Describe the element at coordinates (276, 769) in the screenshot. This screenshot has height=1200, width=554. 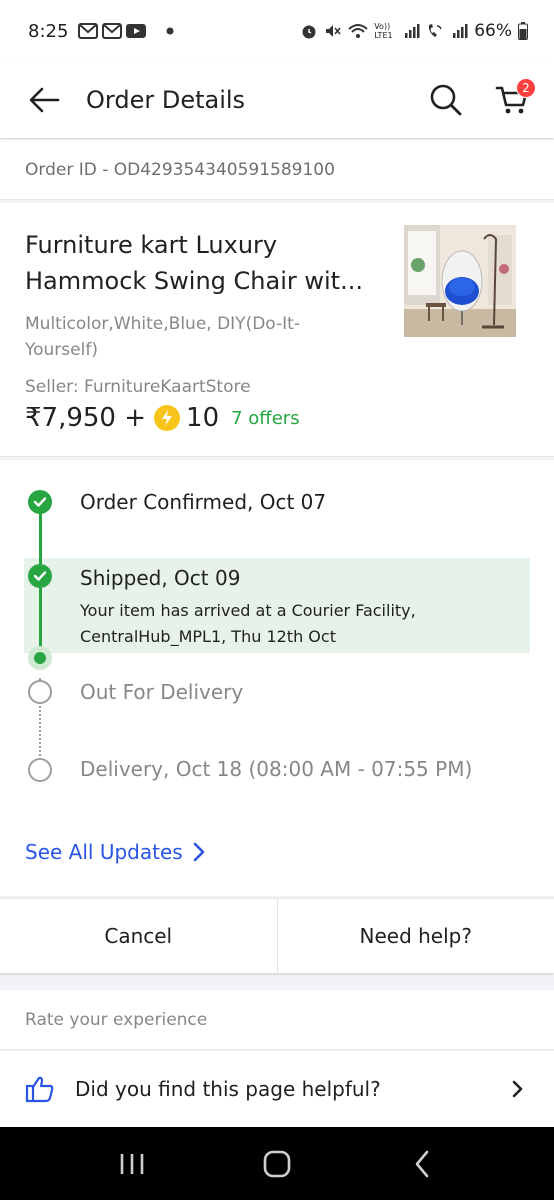
I see `timeline-step-delivery: Delivery, Oct 18 (08:00 AM - 07:55 PM)` at that location.